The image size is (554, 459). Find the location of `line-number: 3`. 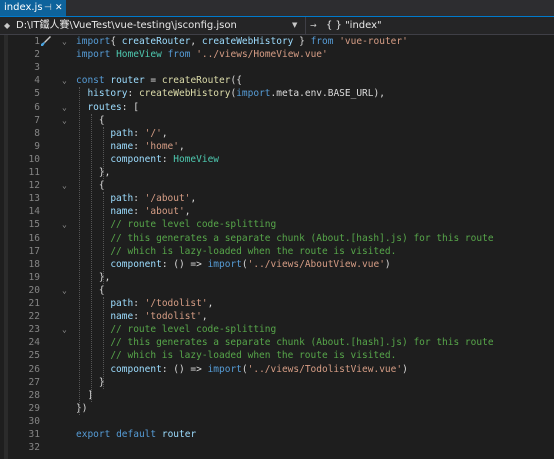

line-number: 3 is located at coordinates (37, 68).